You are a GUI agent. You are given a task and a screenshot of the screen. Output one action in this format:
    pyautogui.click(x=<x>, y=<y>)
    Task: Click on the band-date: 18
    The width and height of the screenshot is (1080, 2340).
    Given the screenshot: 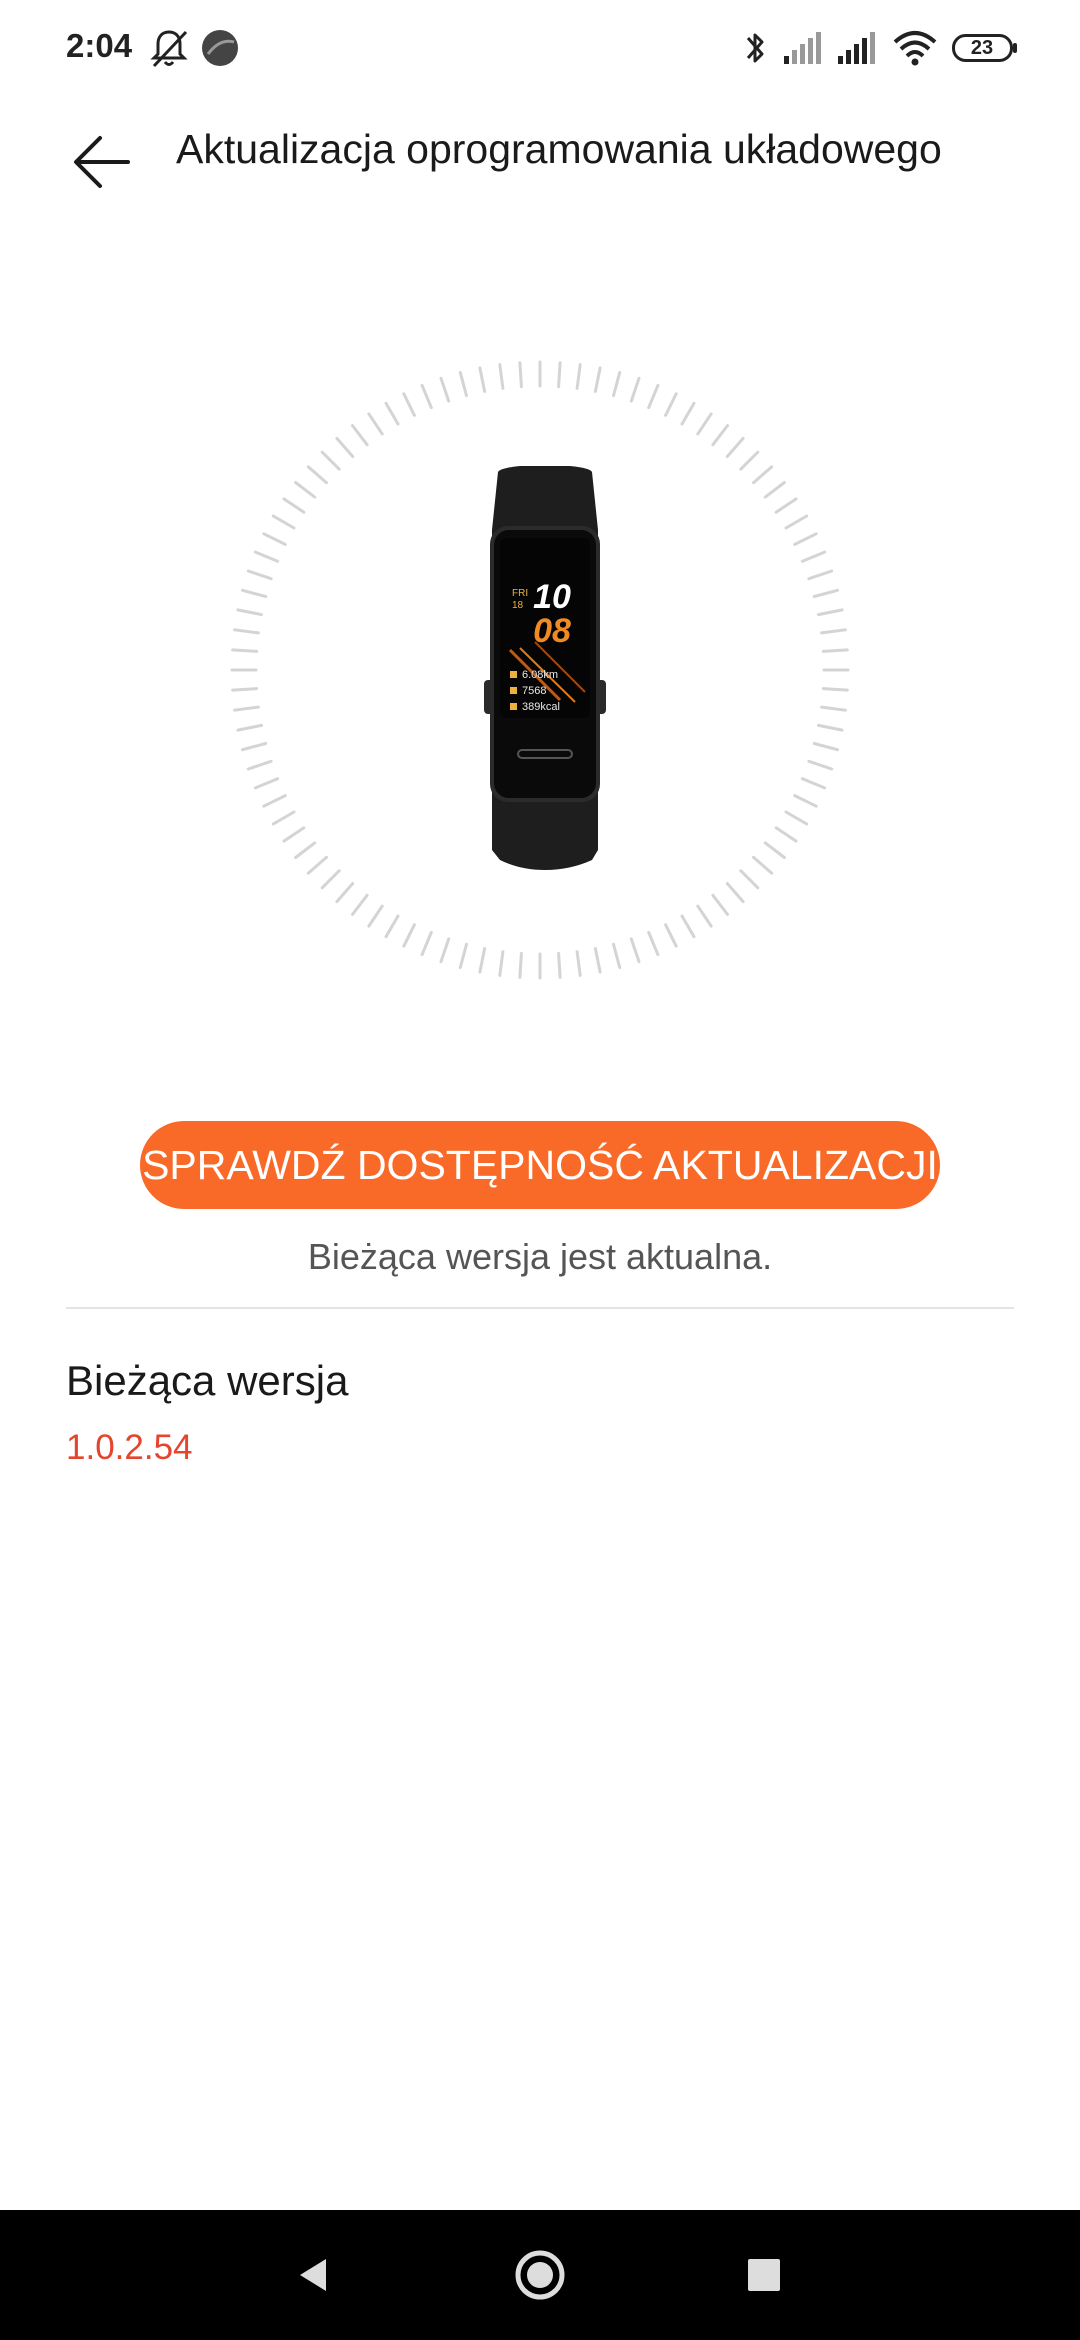 What is the action you would take?
    pyautogui.click(x=518, y=605)
    